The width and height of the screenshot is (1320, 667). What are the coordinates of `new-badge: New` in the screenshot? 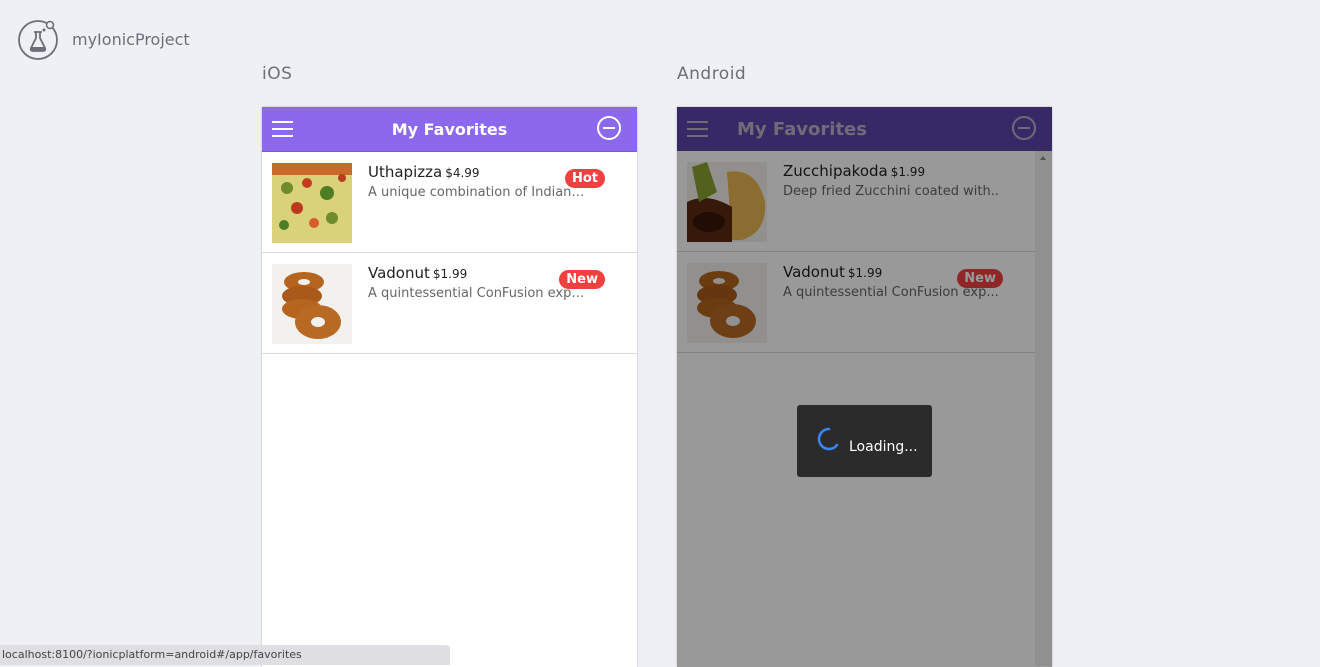 It's located at (582, 279).